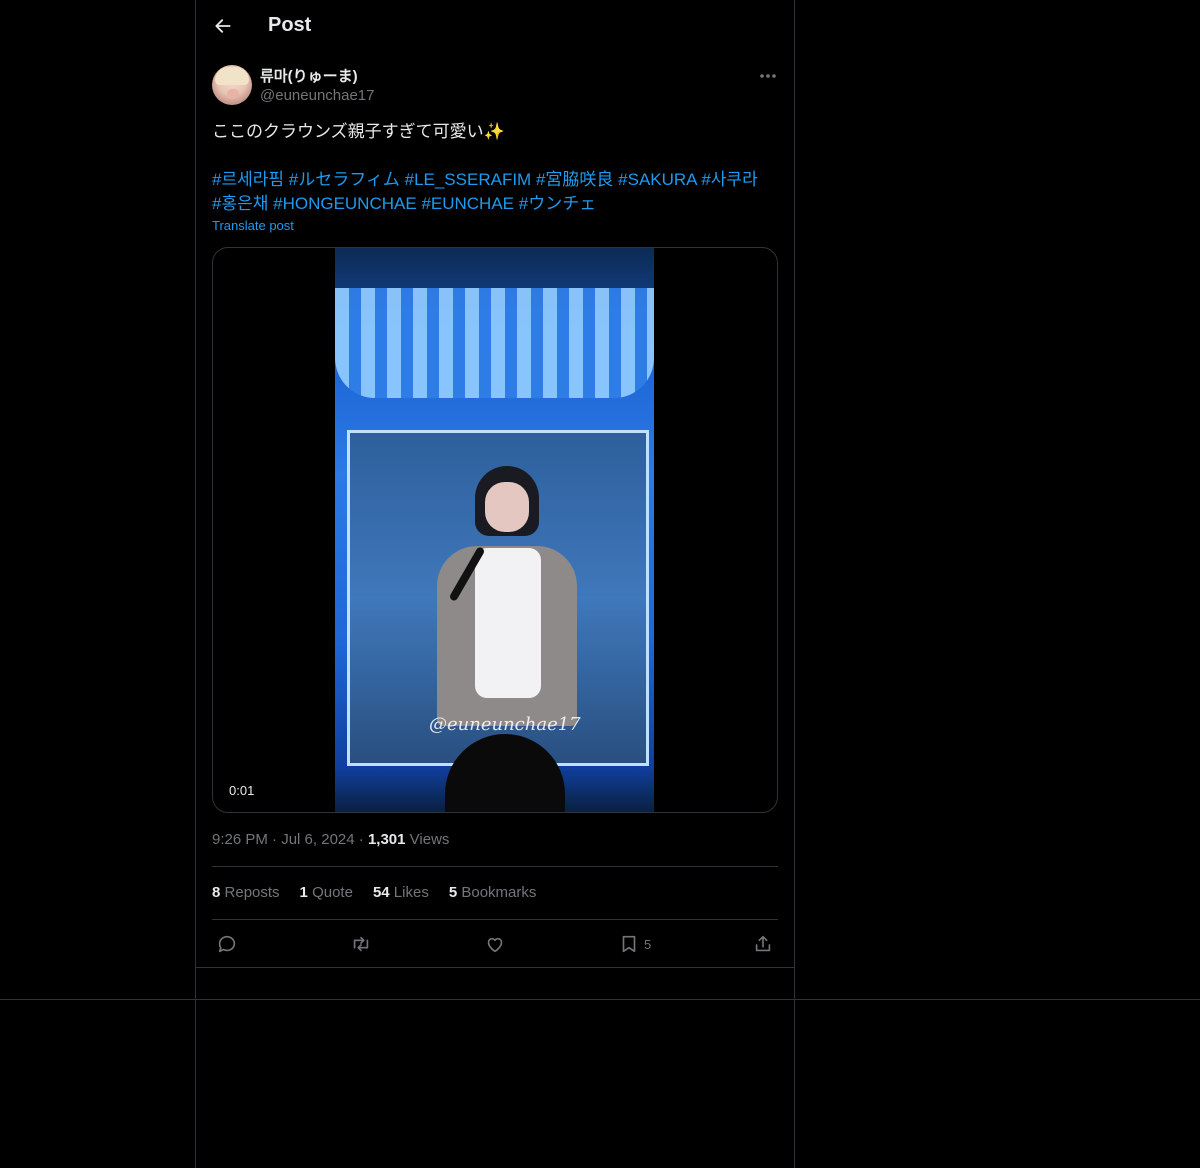  Describe the element at coordinates (240, 839) in the screenshot. I see `post-time: 9:26 PM` at that location.